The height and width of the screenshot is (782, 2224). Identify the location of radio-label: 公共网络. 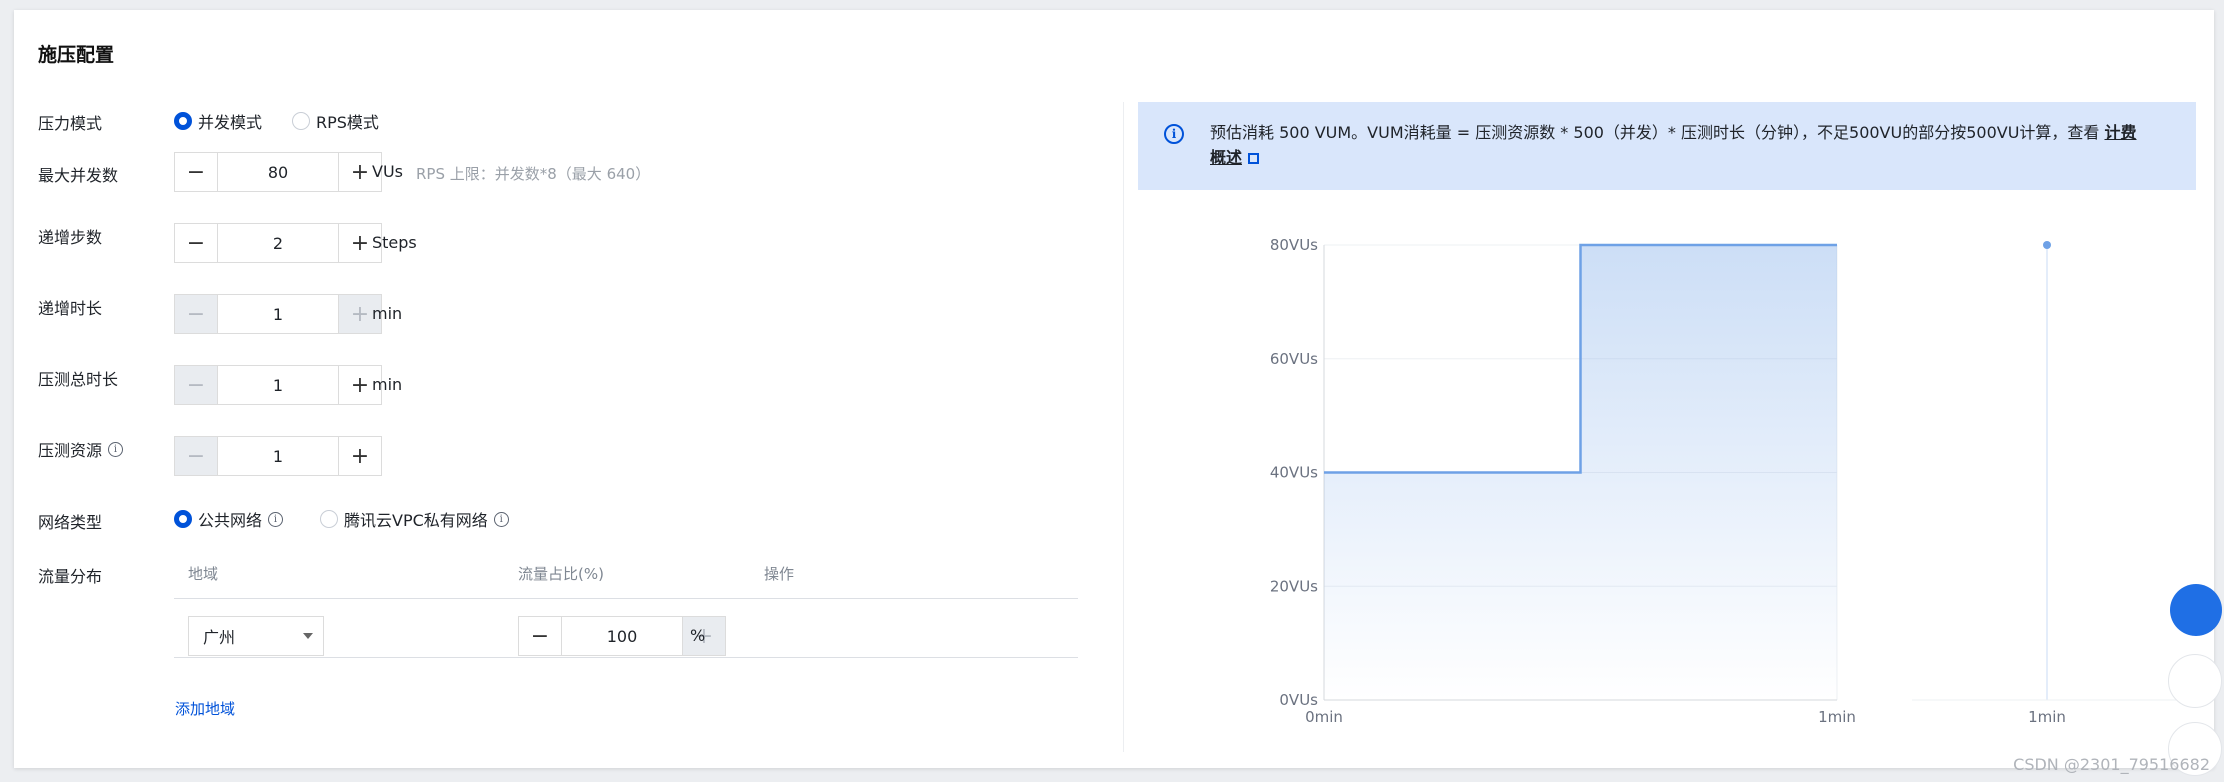
(230, 520).